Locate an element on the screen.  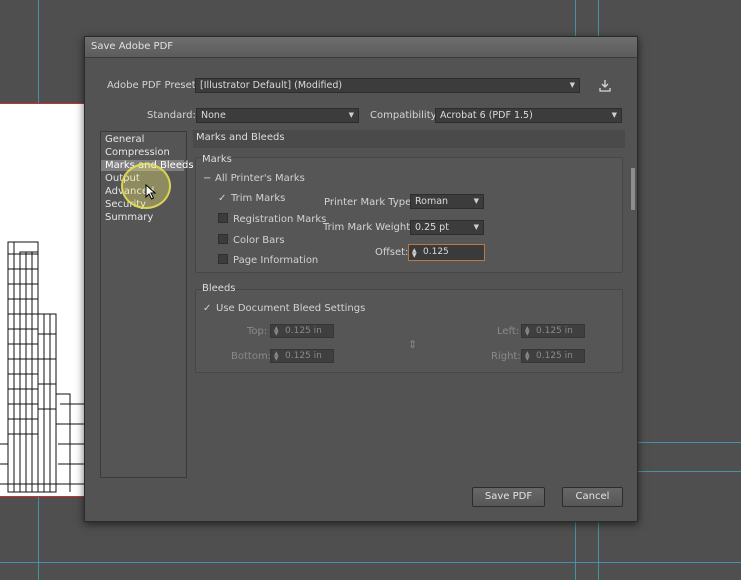
marks-legend: Marks is located at coordinates (217, 159).